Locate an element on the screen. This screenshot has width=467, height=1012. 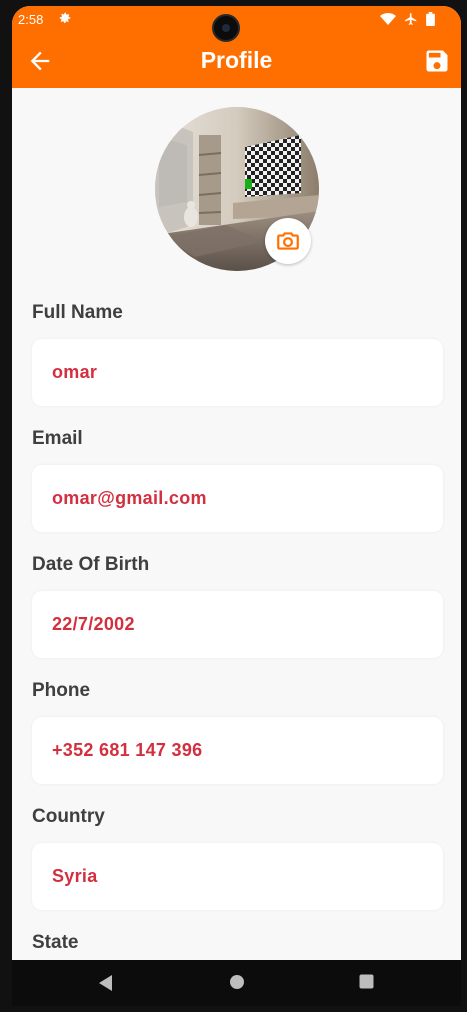
field-label: Email is located at coordinates (57, 438).